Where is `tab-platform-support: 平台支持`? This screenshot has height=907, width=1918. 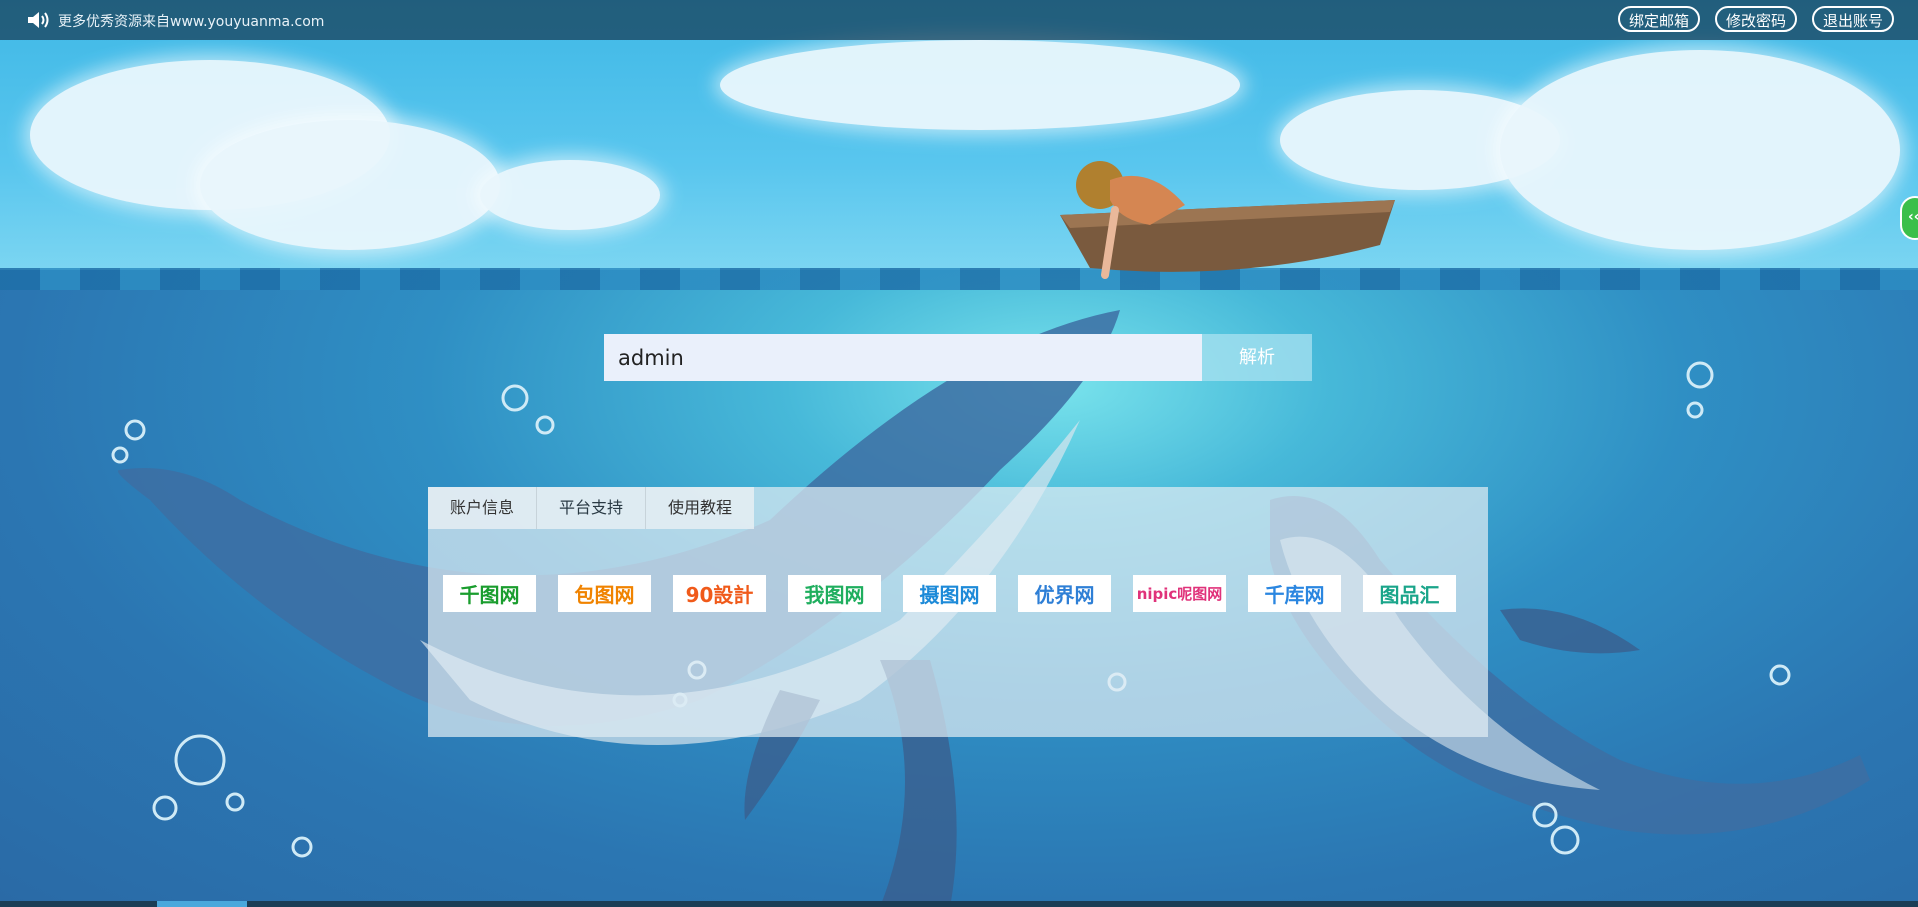
tab-platform-support: 平台支持 is located at coordinates (592, 508).